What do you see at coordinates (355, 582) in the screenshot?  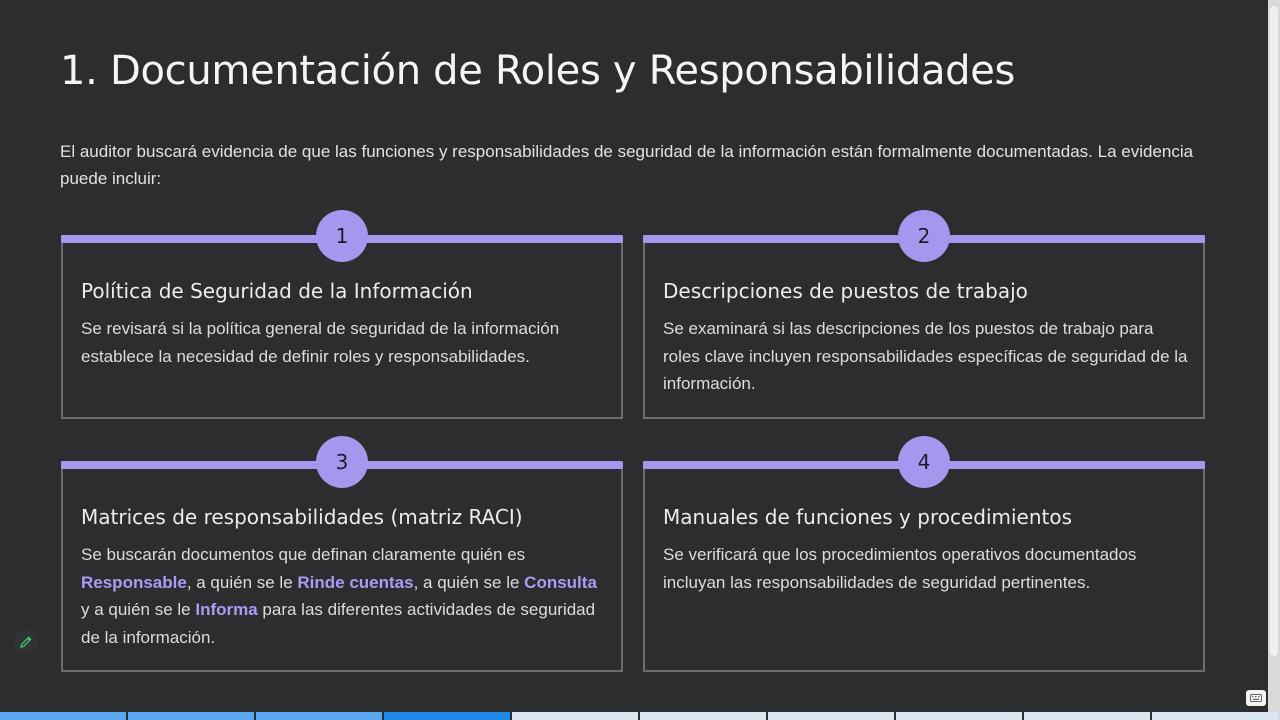 I see `raci-rinde-cuentas: Rinde cuentas` at bounding box center [355, 582].